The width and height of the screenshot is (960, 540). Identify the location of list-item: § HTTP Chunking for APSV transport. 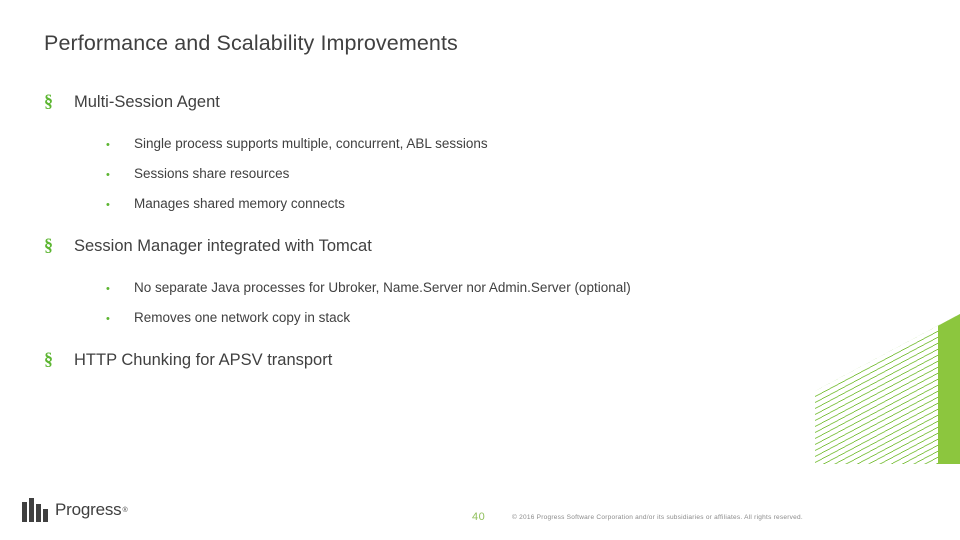
(474, 365).